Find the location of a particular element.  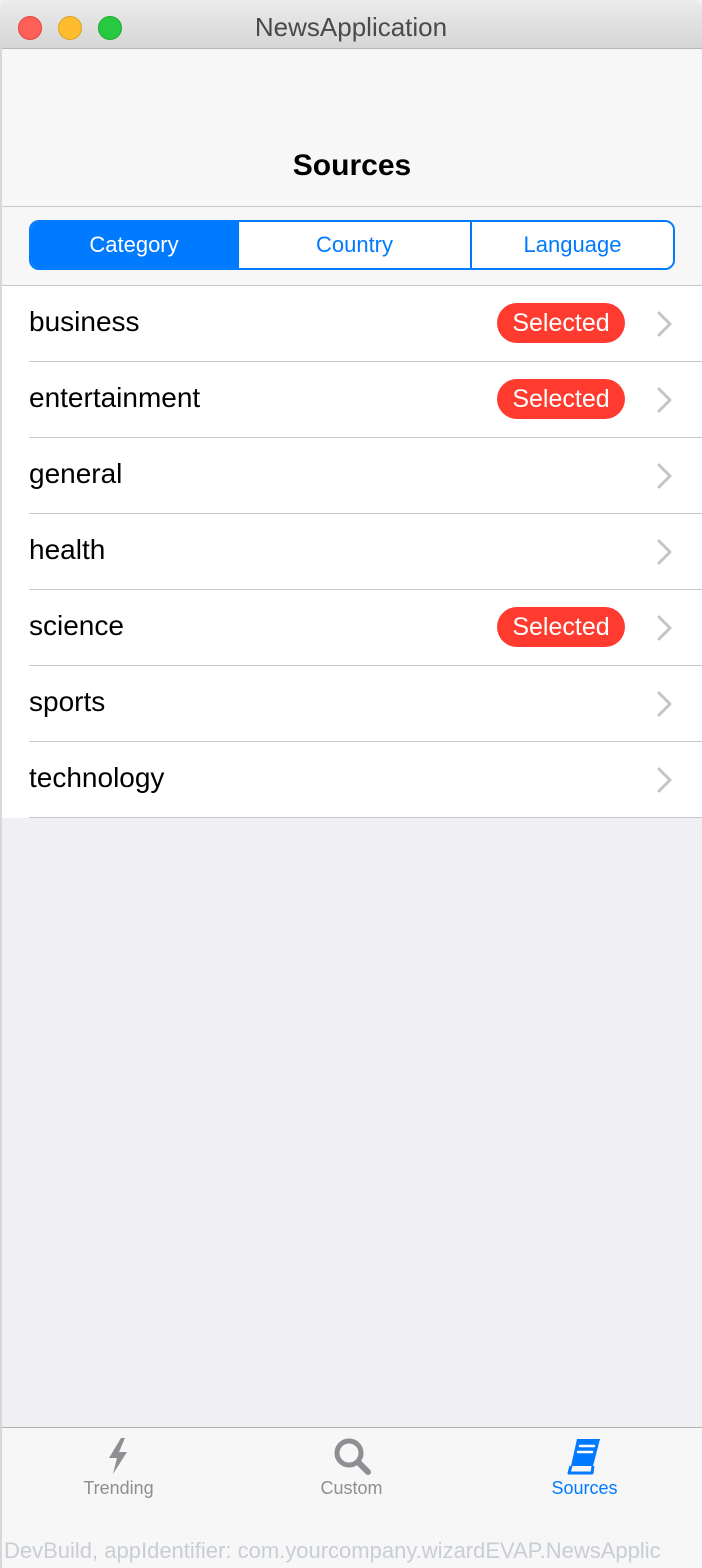

category-label: sports is located at coordinates (67, 701).